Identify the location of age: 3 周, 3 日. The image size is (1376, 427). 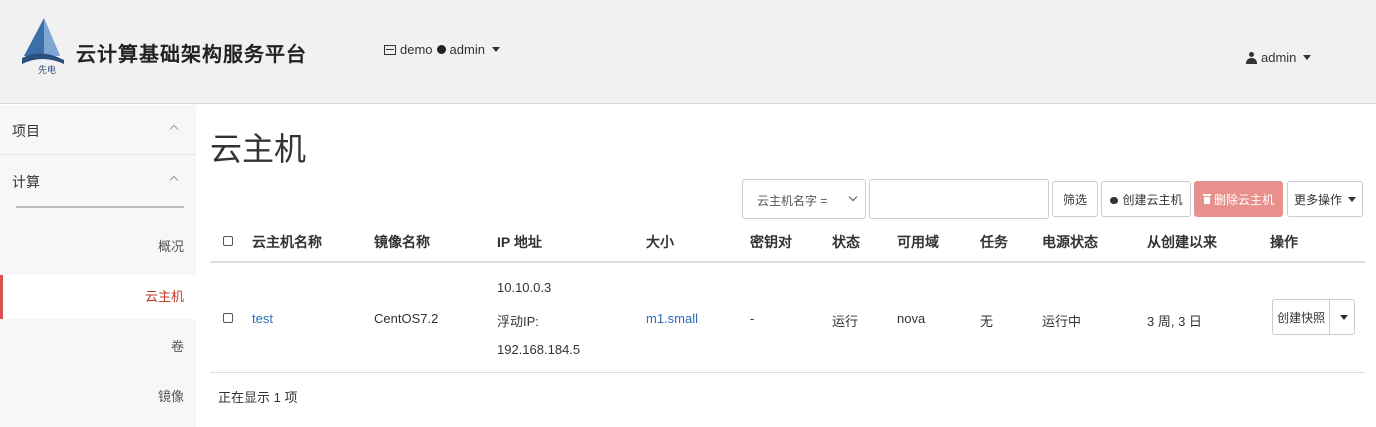
(1174, 321).